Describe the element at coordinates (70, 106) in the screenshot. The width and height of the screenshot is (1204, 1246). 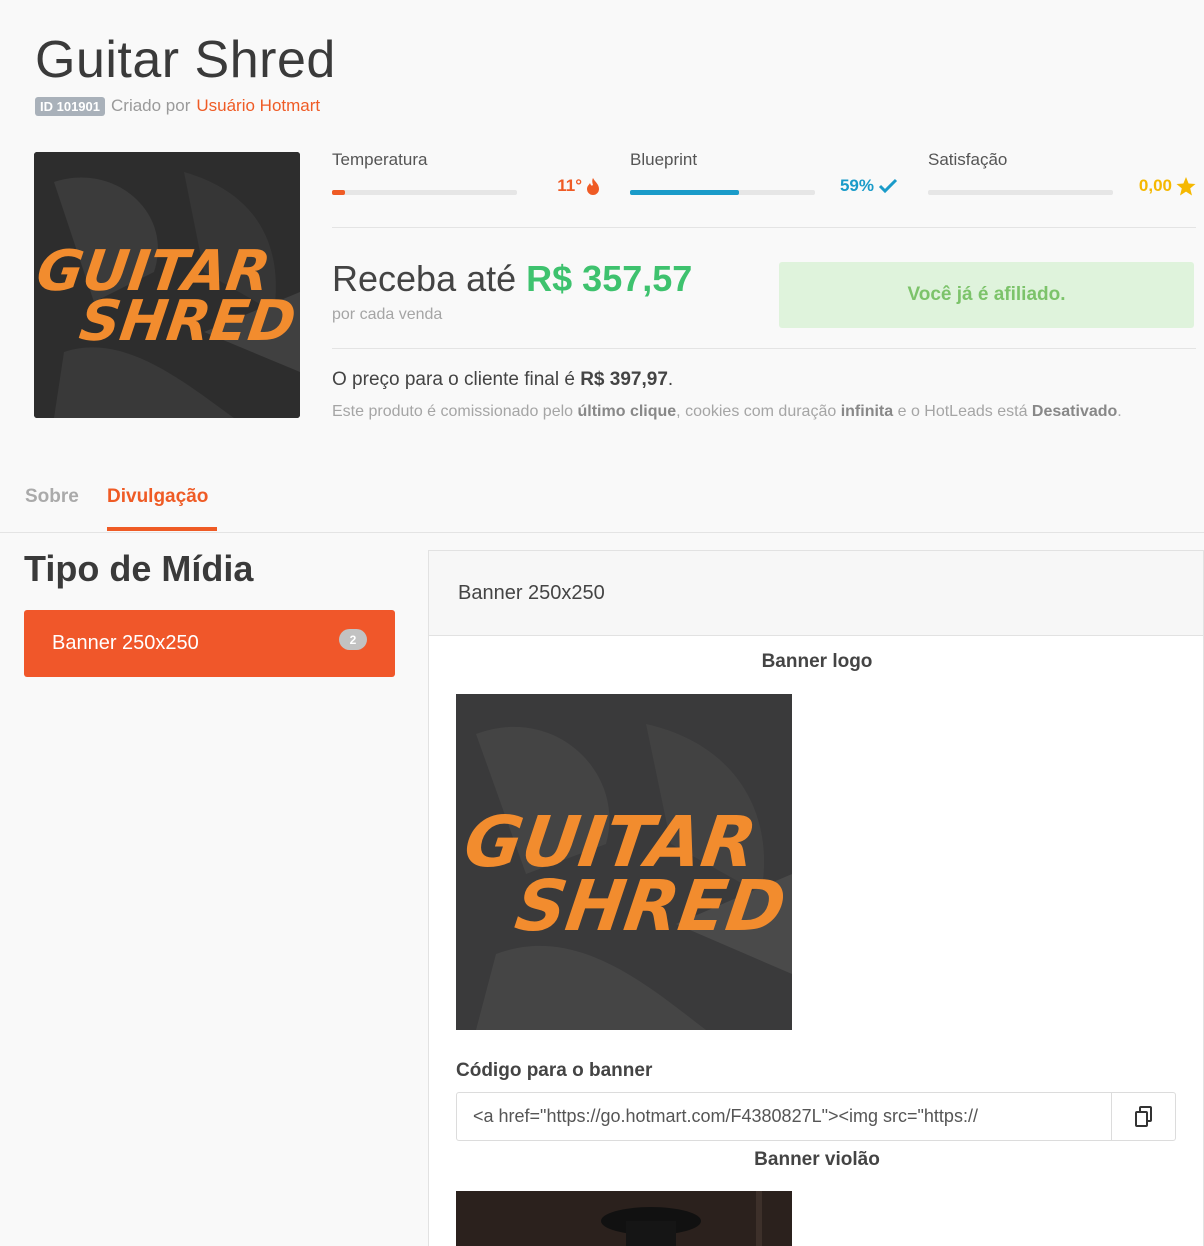
I see `id-badge: ID 101901` at that location.